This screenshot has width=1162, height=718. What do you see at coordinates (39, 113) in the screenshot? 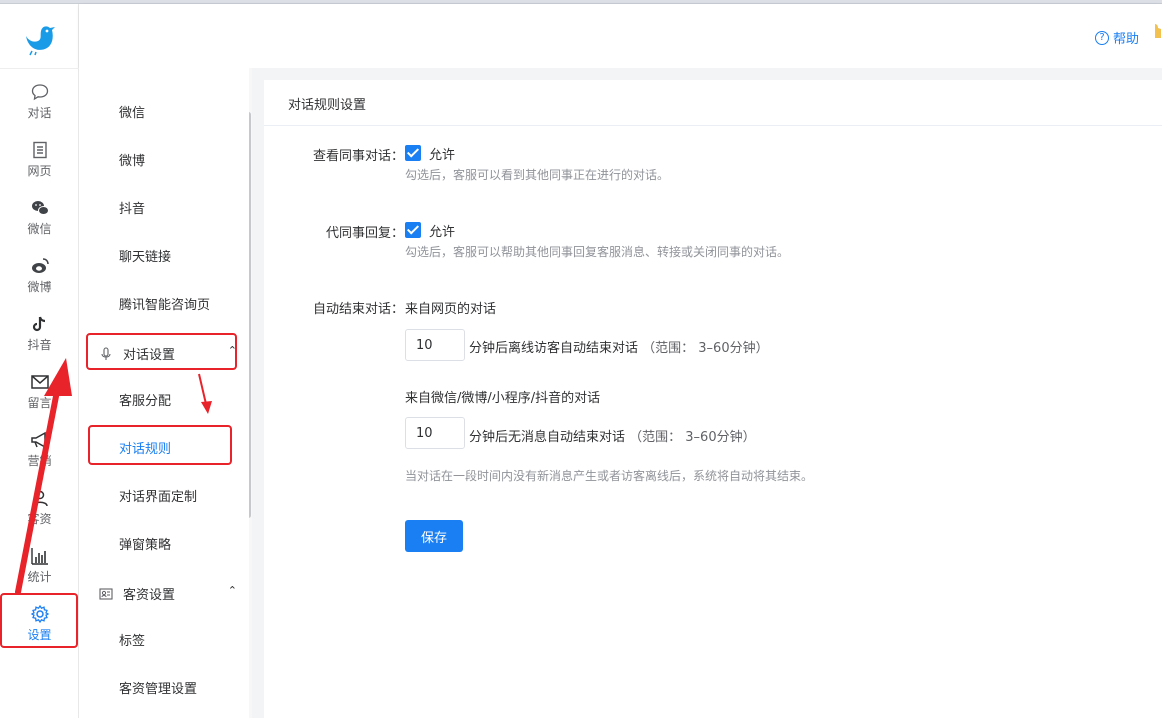
I see `rail-item-label: 对话` at bounding box center [39, 113].